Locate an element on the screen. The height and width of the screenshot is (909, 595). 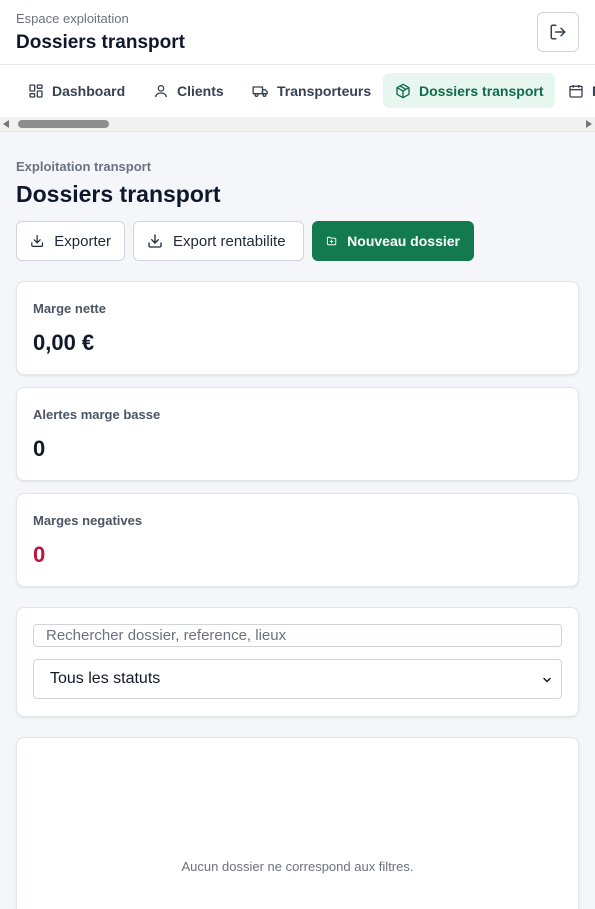
logout-icon is located at coordinates (558, 32).